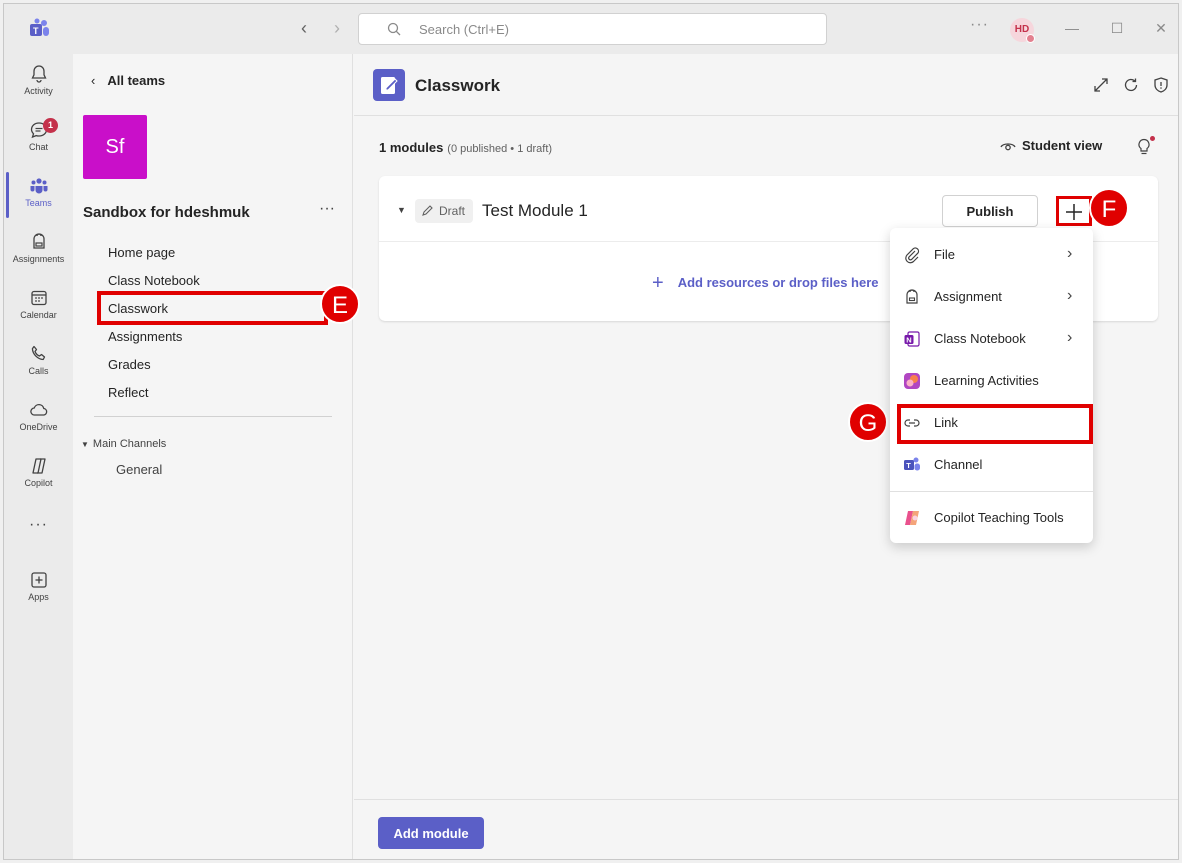 This screenshot has height=863, width=1182. What do you see at coordinates (968, 296) in the screenshot?
I see `menu-label-assignment: Assignment` at bounding box center [968, 296].